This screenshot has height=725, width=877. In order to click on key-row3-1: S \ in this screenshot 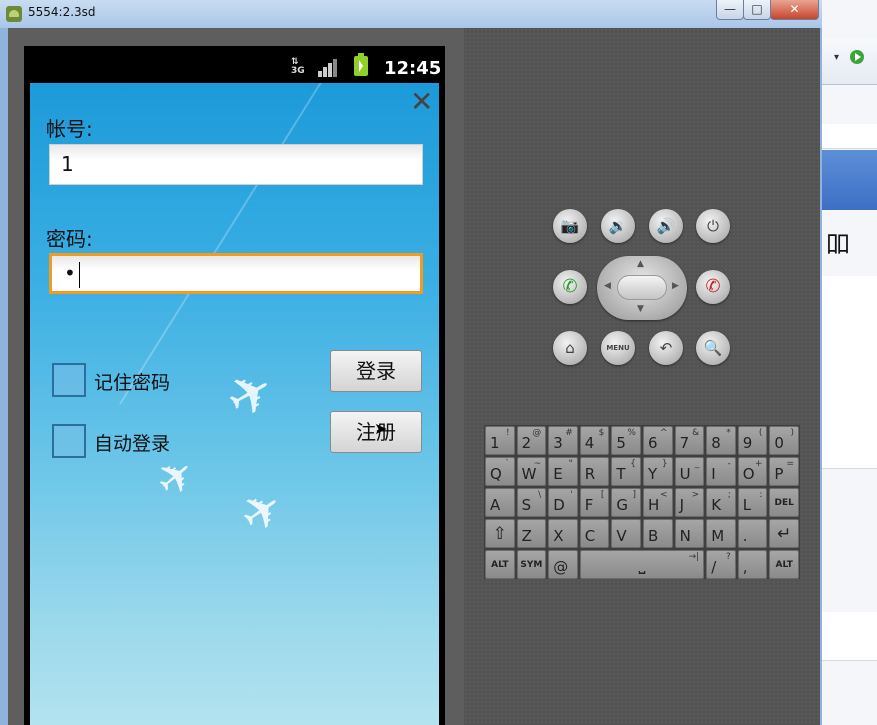, I will do `click(531, 502)`.